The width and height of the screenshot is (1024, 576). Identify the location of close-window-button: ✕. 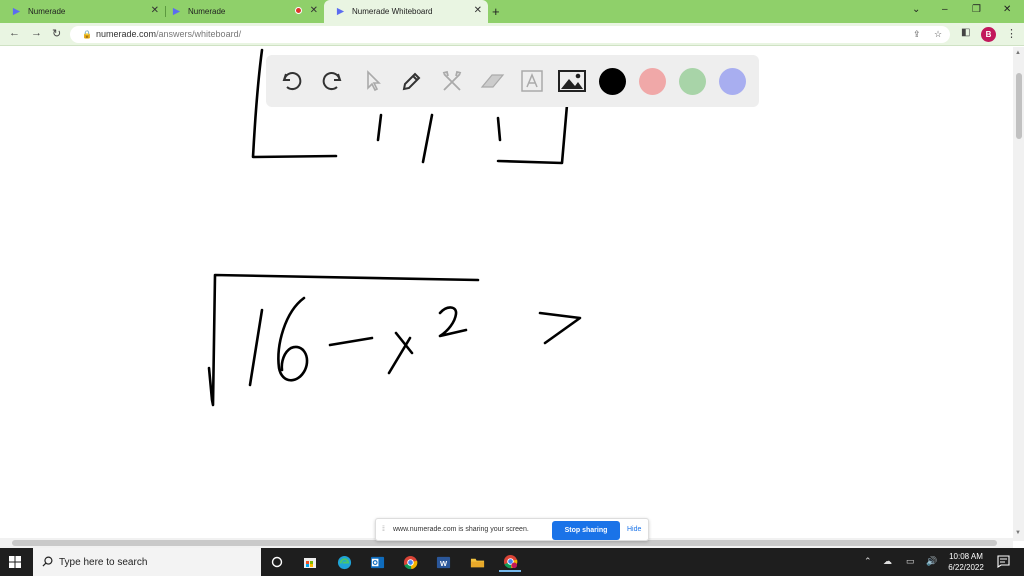
(1007, 9).